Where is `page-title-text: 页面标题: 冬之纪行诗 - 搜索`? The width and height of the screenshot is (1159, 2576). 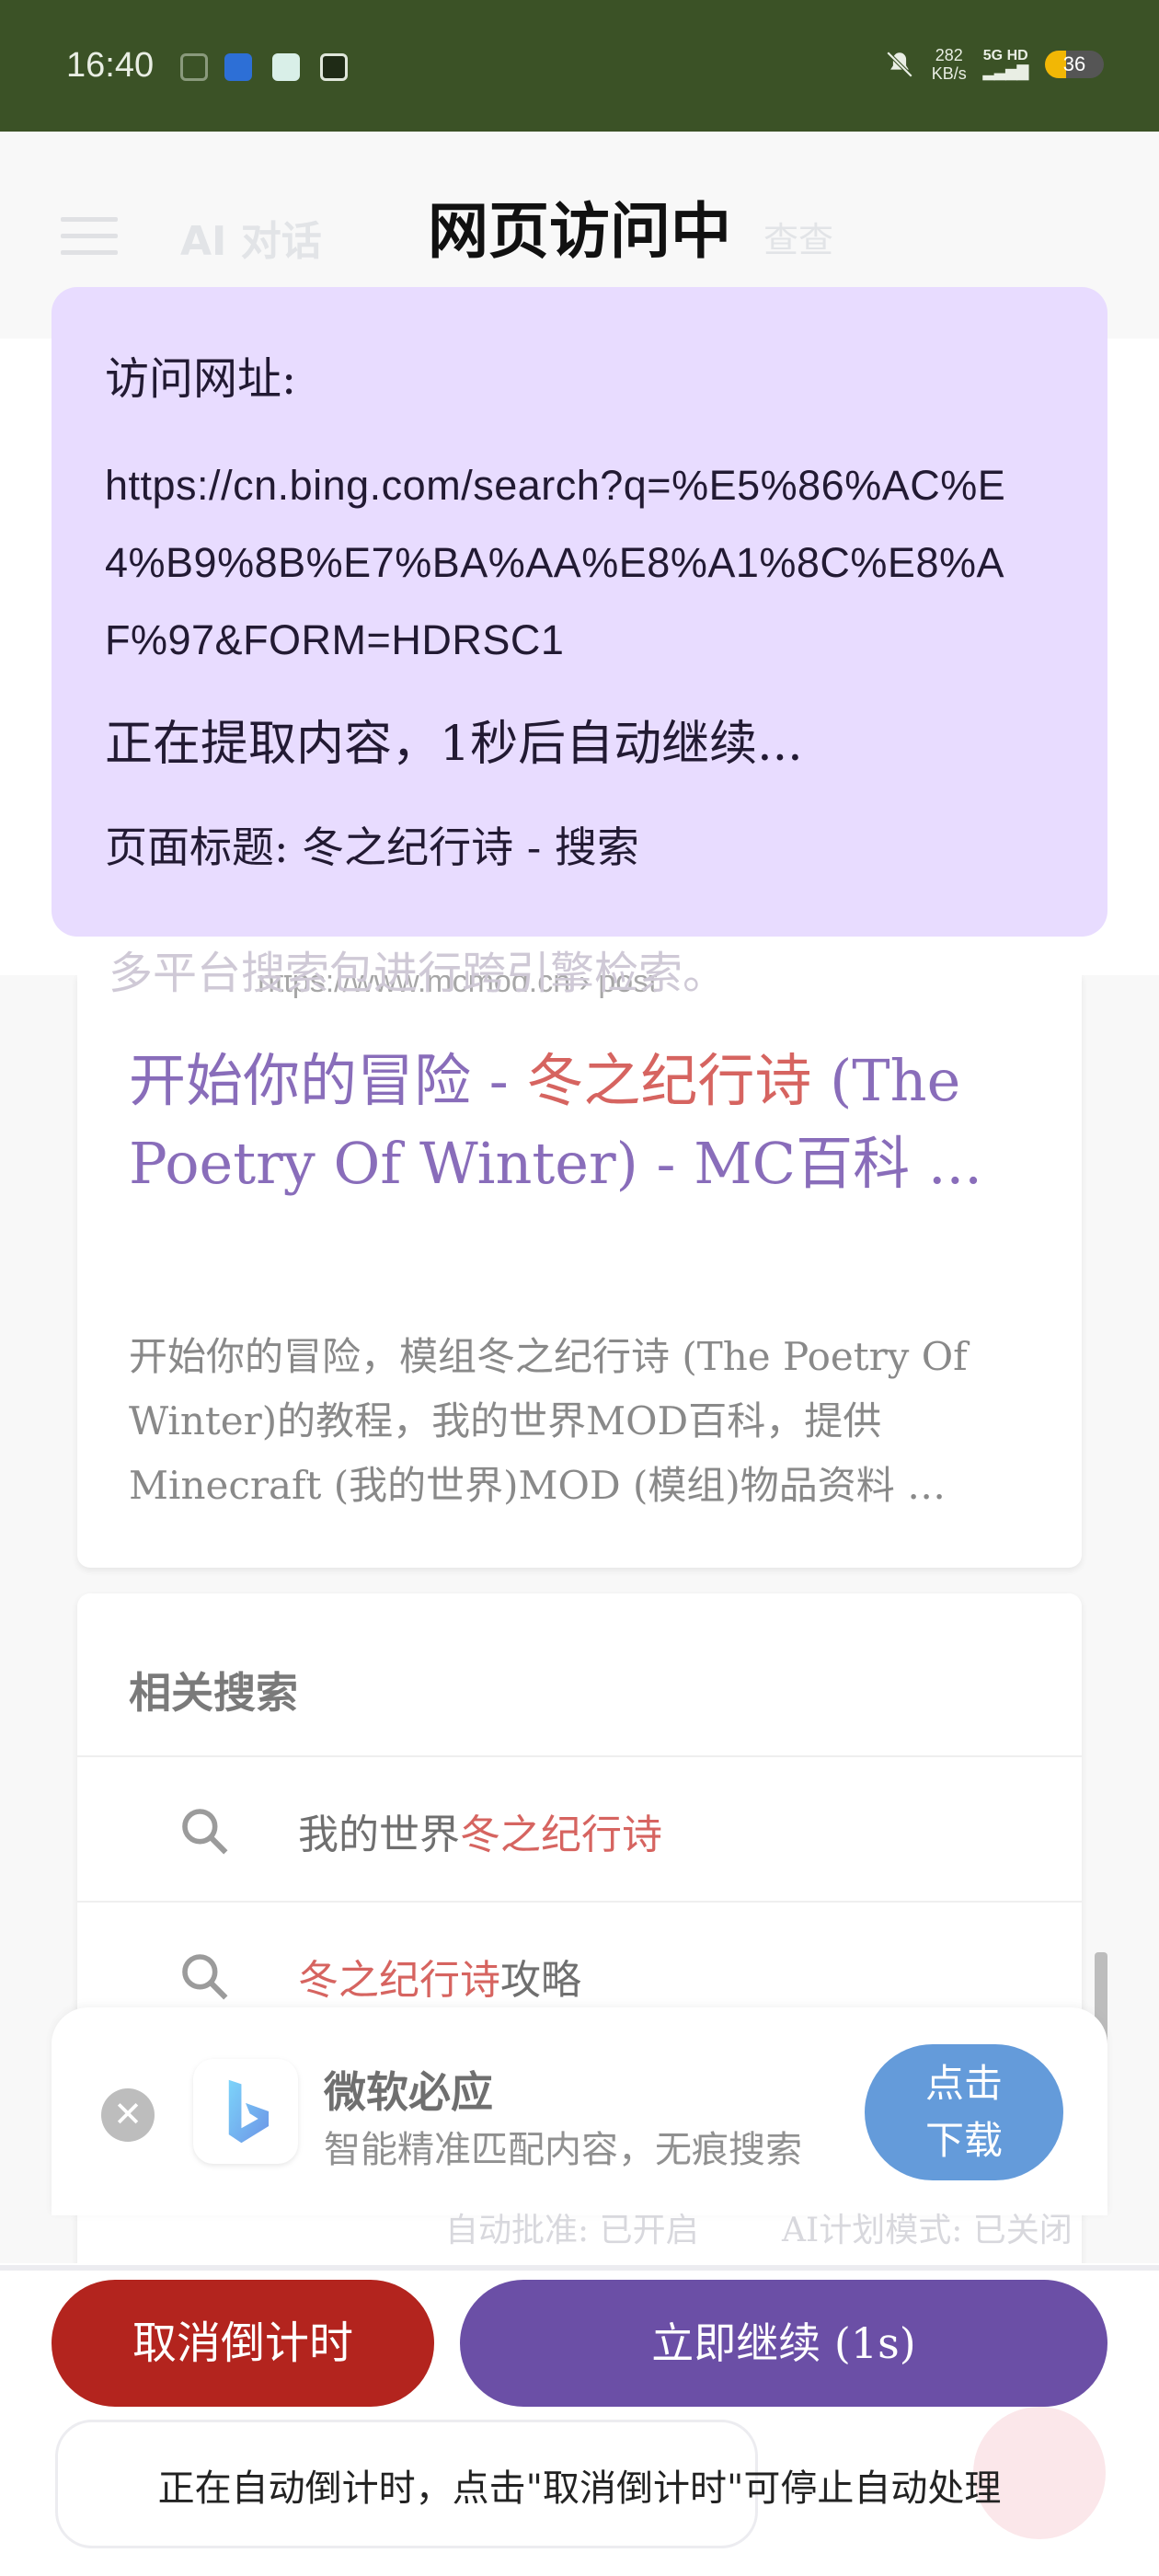 page-title-text: 页面标题: 冬之纪行诗 - 搜索 is located at coordinates (372, 847).